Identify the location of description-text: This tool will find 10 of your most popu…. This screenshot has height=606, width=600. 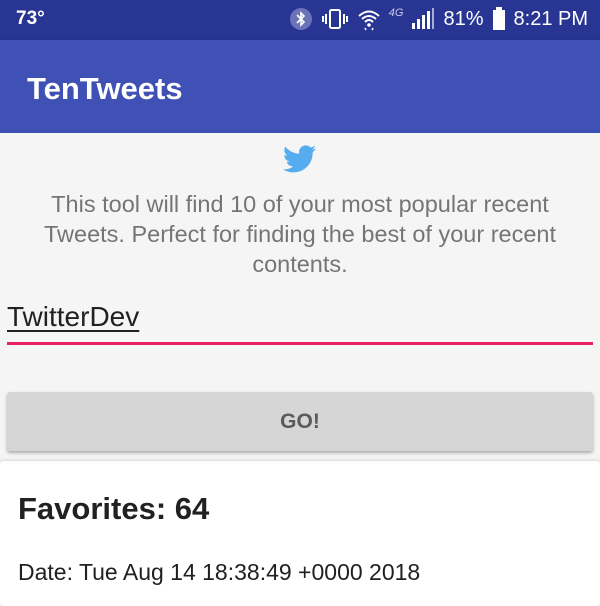
(300, 234).